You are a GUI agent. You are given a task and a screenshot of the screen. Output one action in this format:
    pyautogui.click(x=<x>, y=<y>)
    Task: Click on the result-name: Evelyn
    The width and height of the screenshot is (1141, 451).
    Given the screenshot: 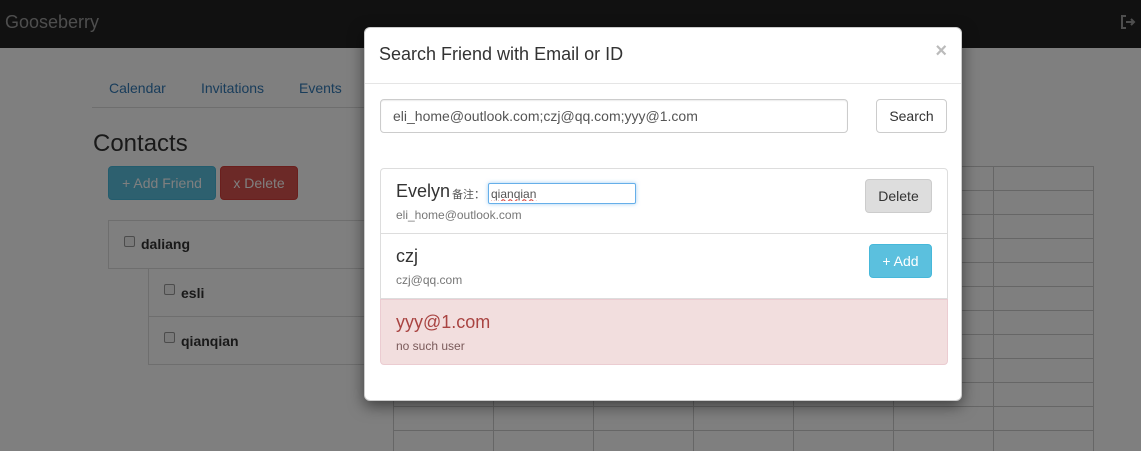 What is the action you would take?
    pyautogui.click(x=423, y=191)
    